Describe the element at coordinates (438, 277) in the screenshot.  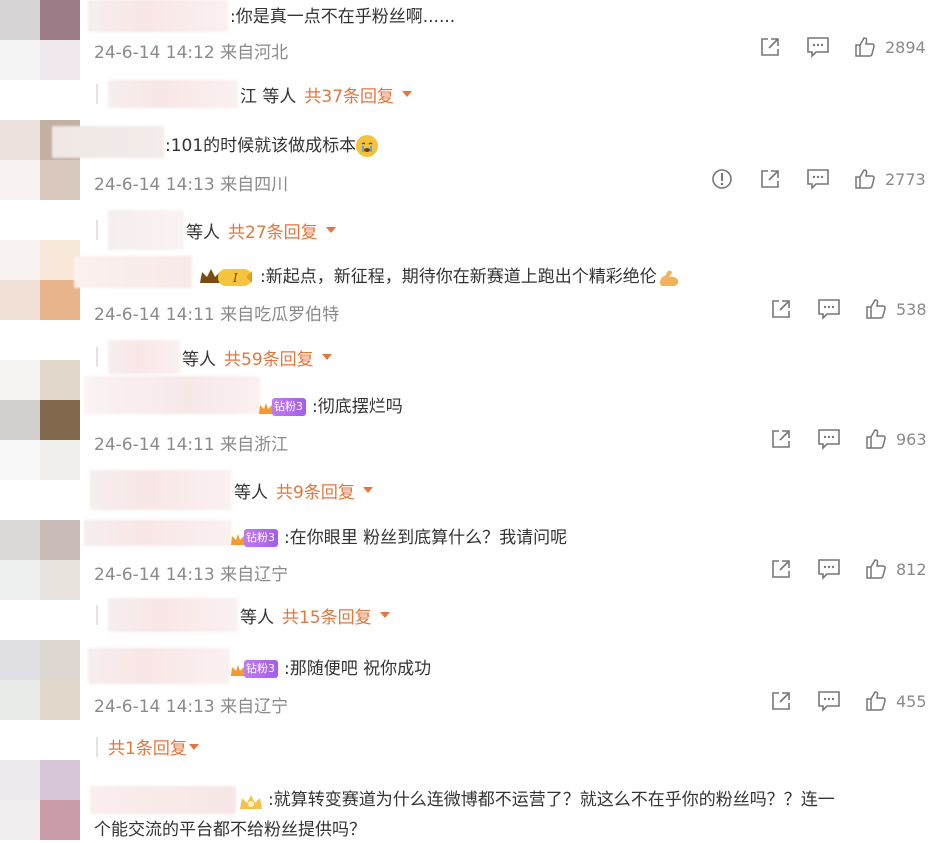
I see `comment-text: I:新起点，新征程，期待你在新赛道上跑出个精彩绝伦` at that location.